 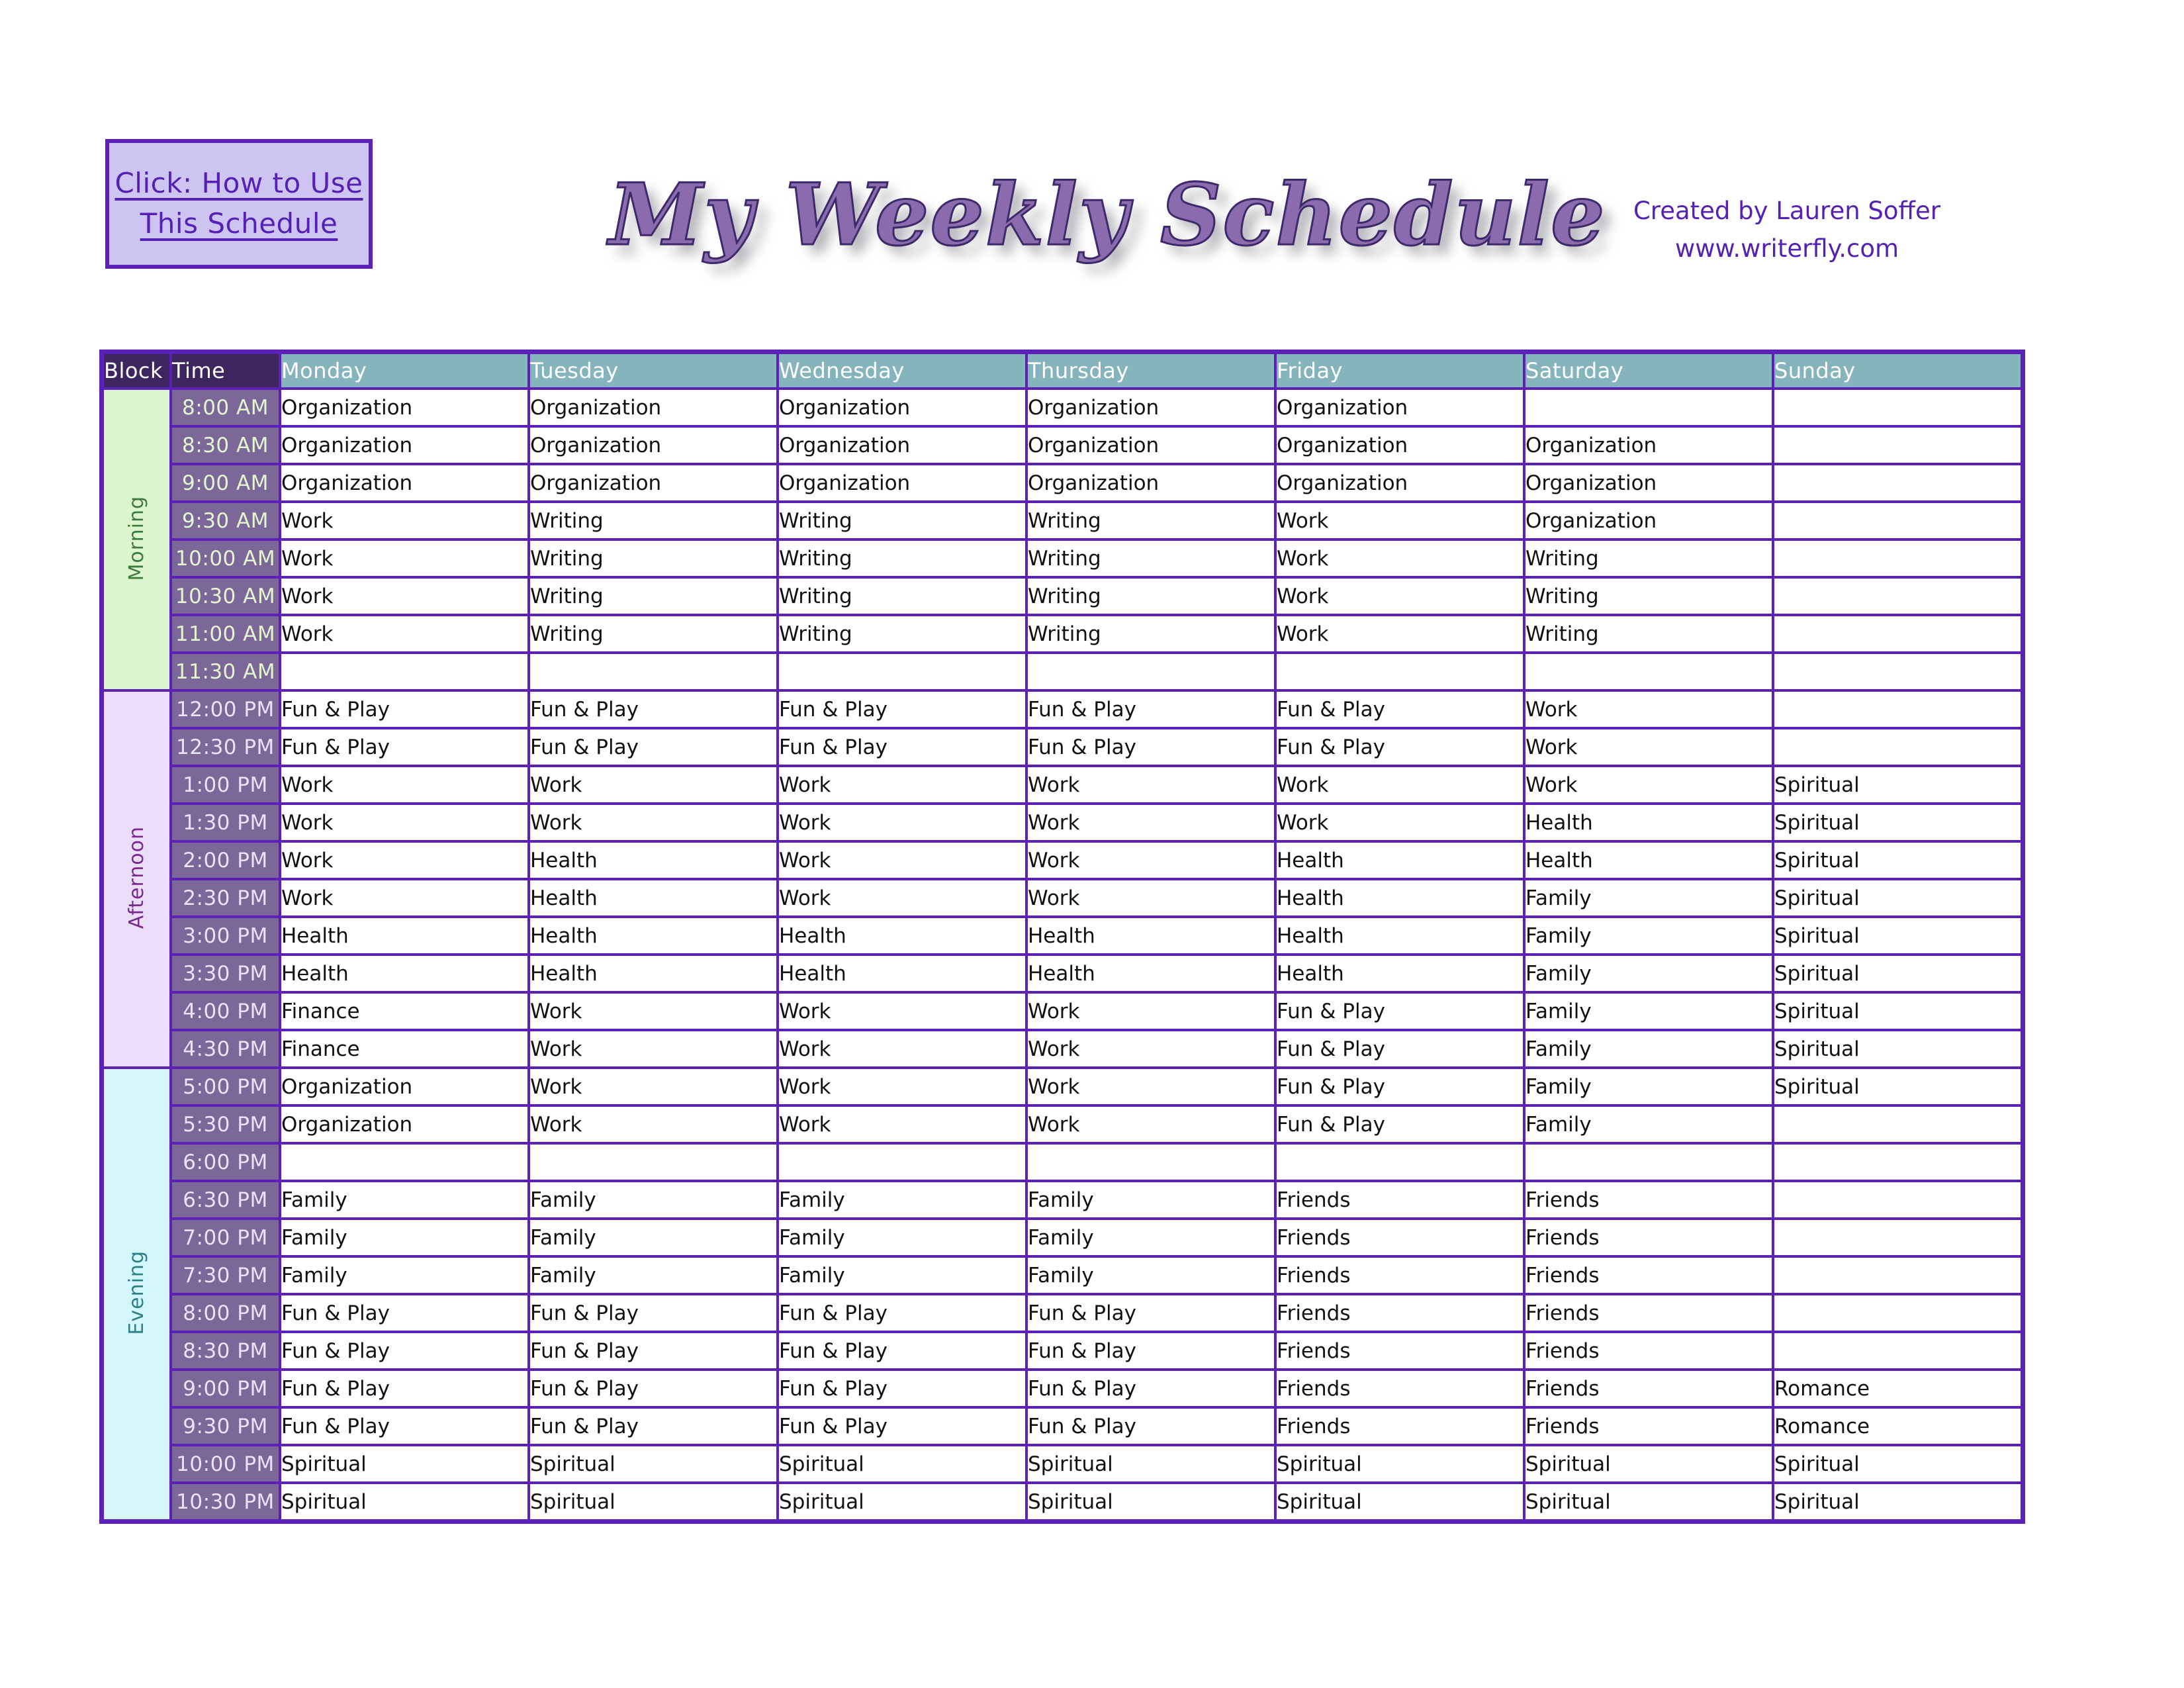 I want to click on cell-thursday-11-30-am, so click(x=1150, y=671).